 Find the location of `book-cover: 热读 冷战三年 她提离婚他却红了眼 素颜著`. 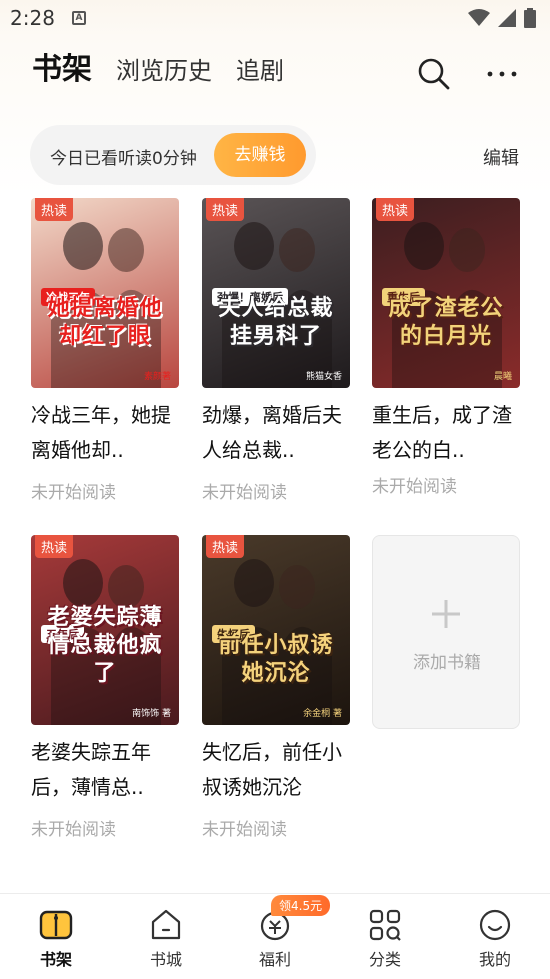

book-cover: 热读 冷战三年 她提离婚他却红了眼 素颜著 is located at coordinates (105, 293).